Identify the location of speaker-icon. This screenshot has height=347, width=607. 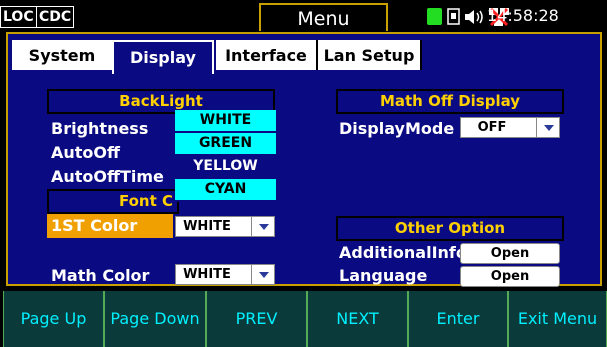
(474, 17).